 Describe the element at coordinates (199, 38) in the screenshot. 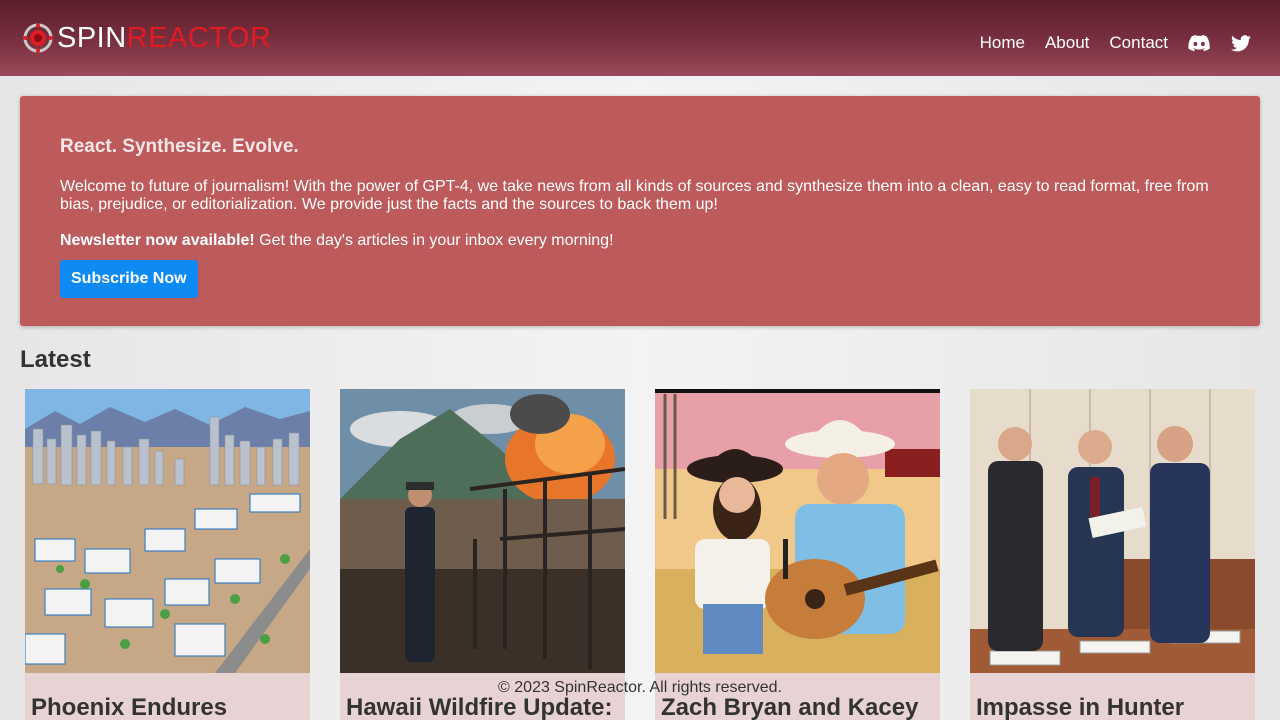

I see `logo-reactor-text: REACTOR` at that location.